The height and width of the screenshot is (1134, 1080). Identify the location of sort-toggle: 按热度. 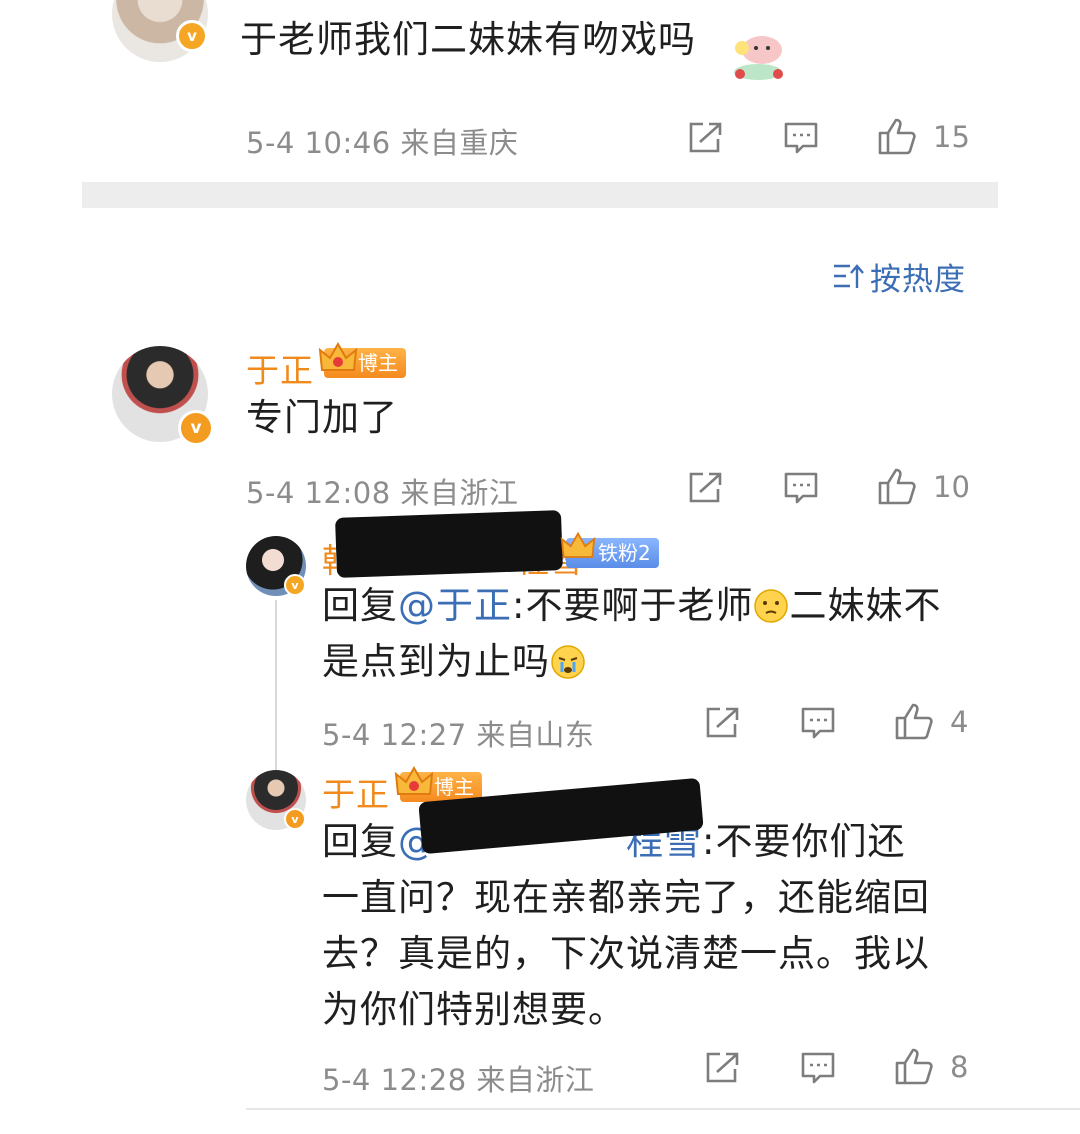
(899, 277).